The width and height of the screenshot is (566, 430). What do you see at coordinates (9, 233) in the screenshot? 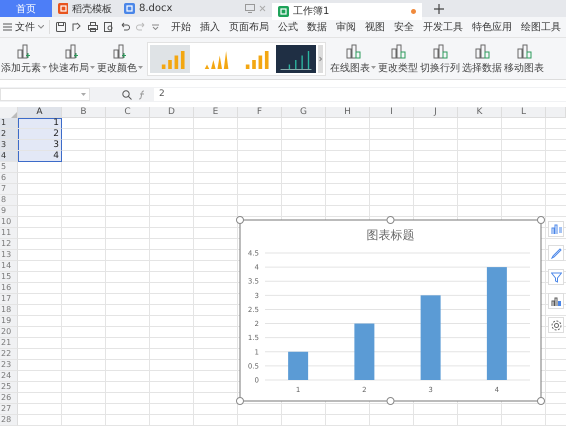
I see `row-header: 11` at bounding box center [9, 233].